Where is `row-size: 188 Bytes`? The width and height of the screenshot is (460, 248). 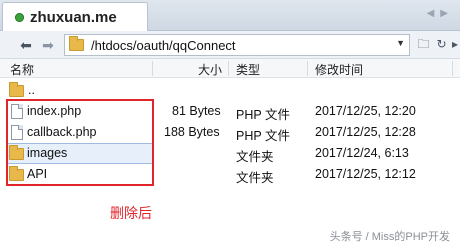 row-size: 188 Bytes is located at coordinates (192, 132).